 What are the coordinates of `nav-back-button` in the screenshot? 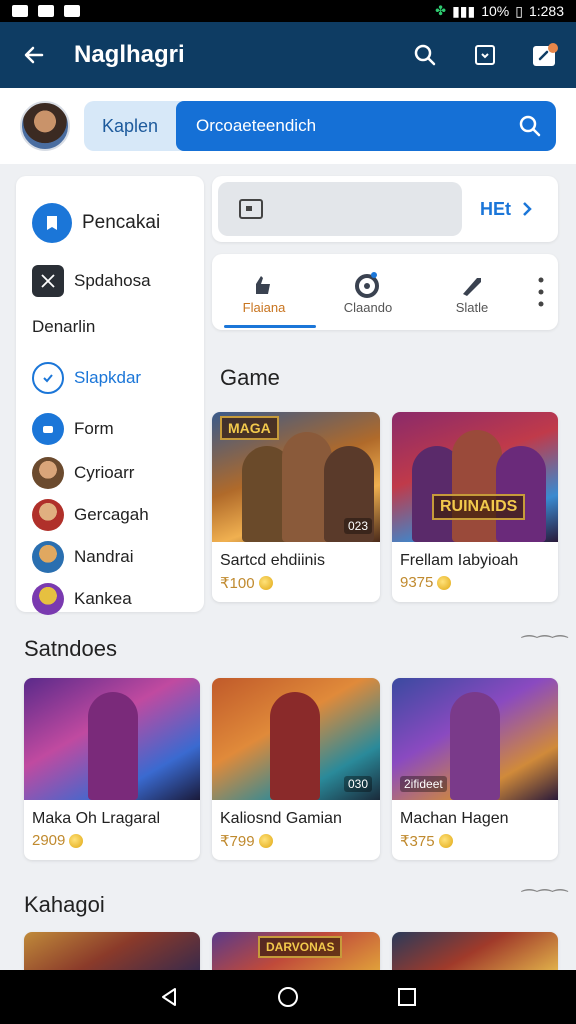 It's located at (169, 997).